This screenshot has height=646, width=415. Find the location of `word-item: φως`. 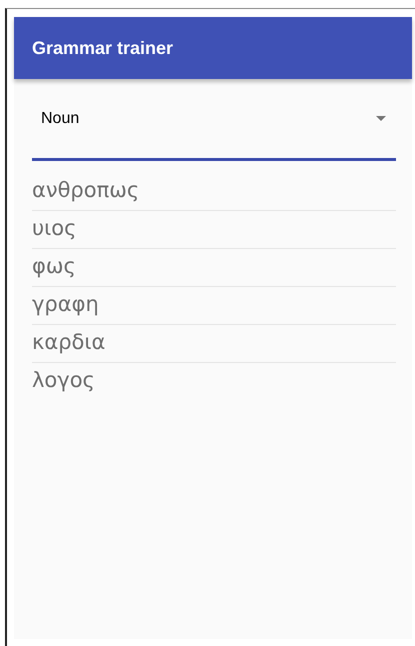

word-item: φως is located at coordinates (214, 268).